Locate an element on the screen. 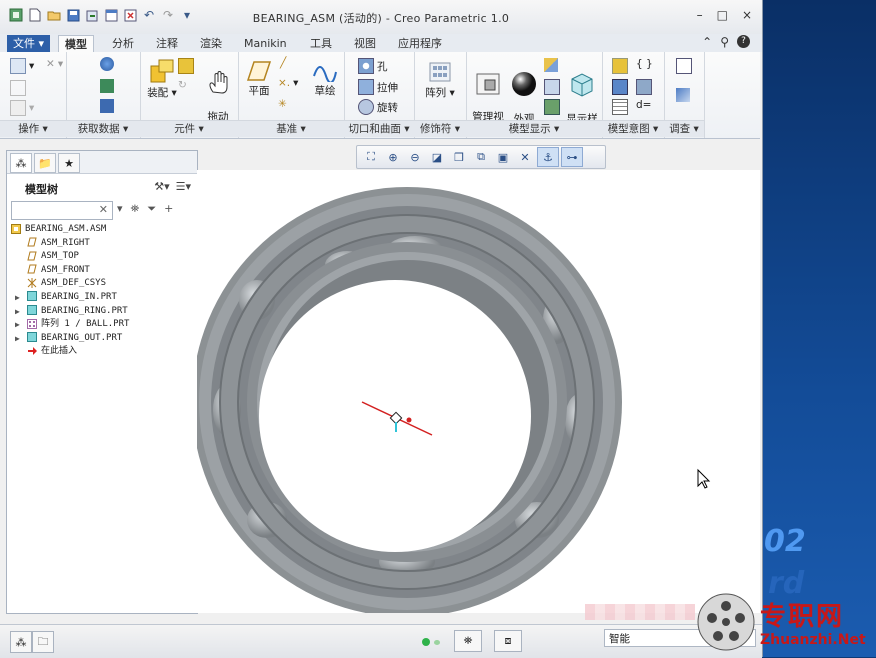  folder-browser-tab-icon: 📁 is located at coordinates (45, 163).